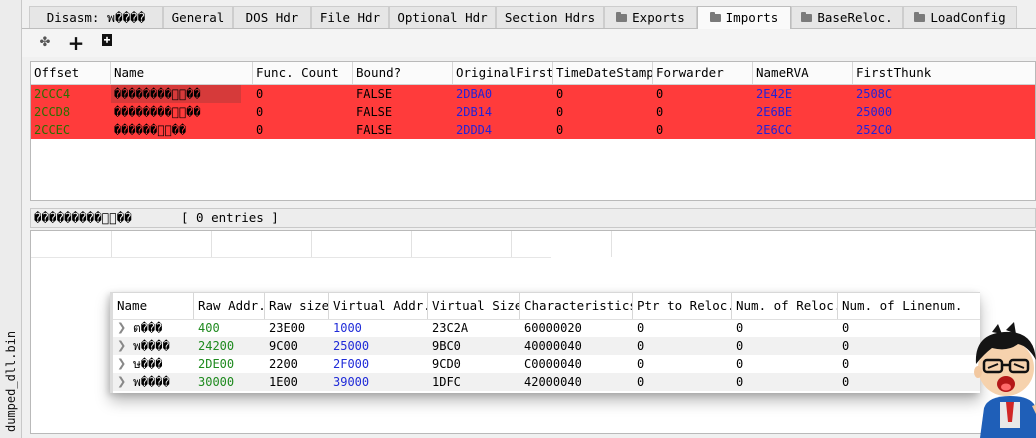 The height and width of the screenshot is (438, 1036). Describe the element at coordinates (682, 306) in the screenshot. I see `col-ptr-reloc: Ptr to Reloc.` at that location.